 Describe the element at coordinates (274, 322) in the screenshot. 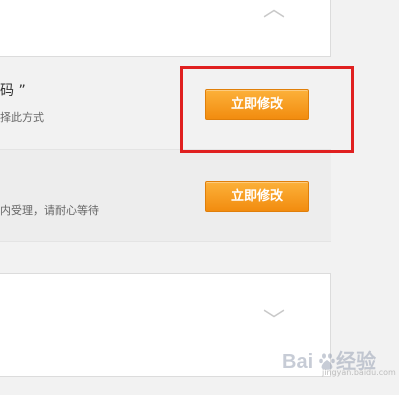

I see `chevron-down-icon: ﹀` at that location.